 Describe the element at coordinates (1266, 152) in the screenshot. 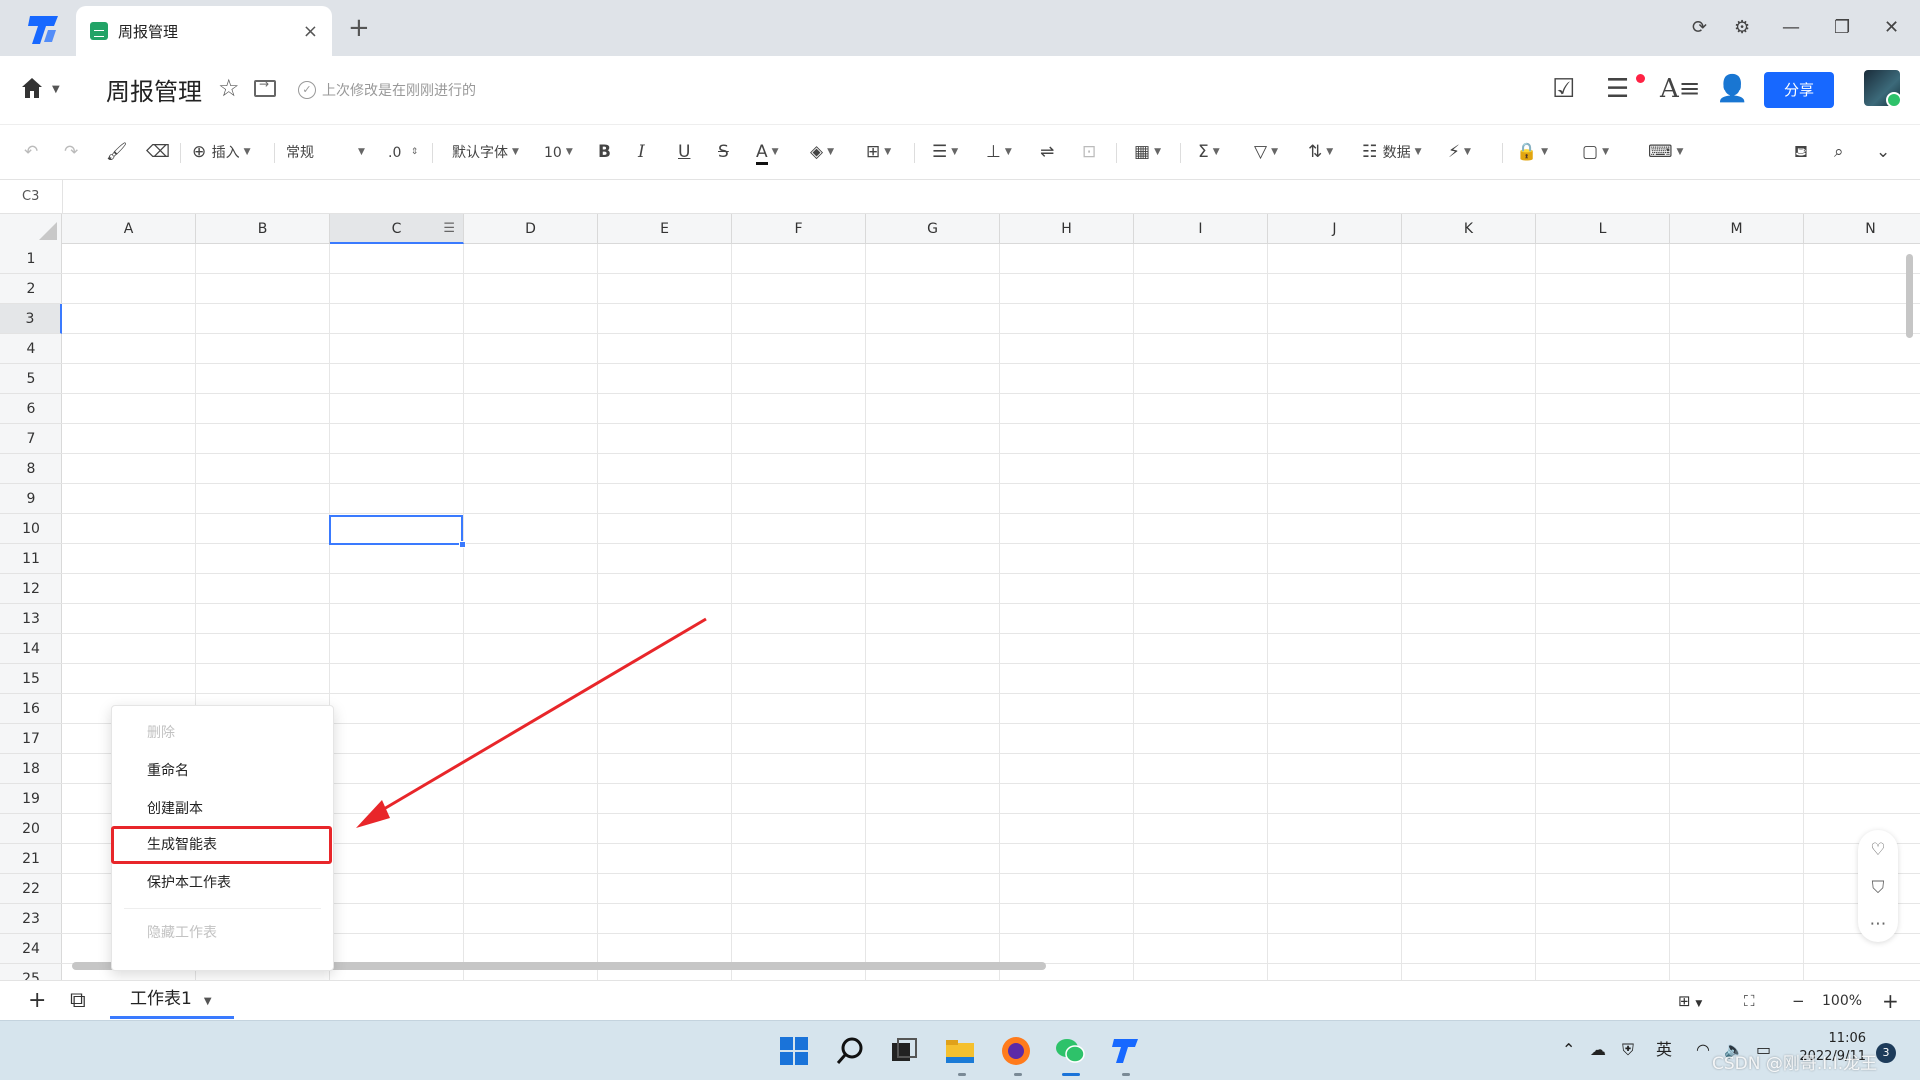

I see `filter-icon: ▽ ▼` at that location.